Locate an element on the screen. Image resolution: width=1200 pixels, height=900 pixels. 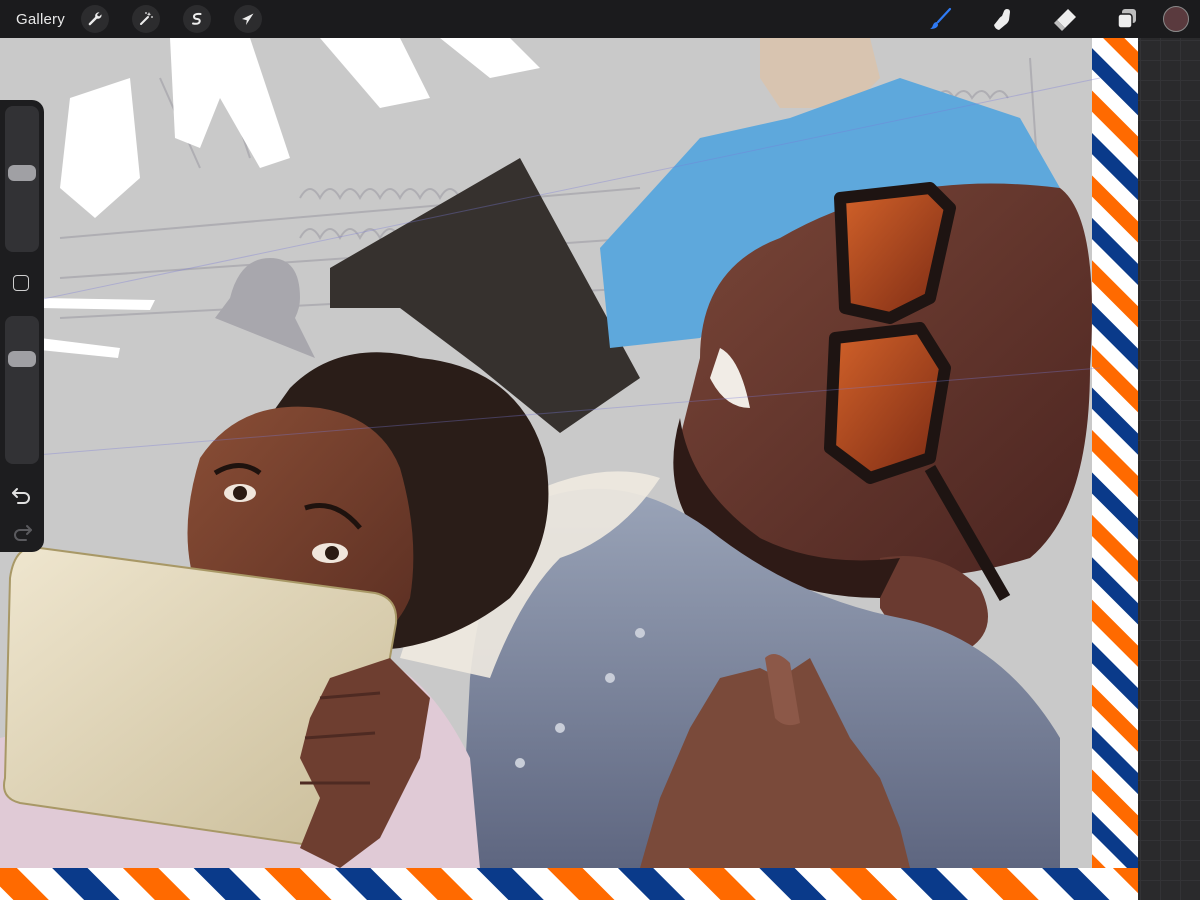
redo-button is located at coordinates (22, 532).